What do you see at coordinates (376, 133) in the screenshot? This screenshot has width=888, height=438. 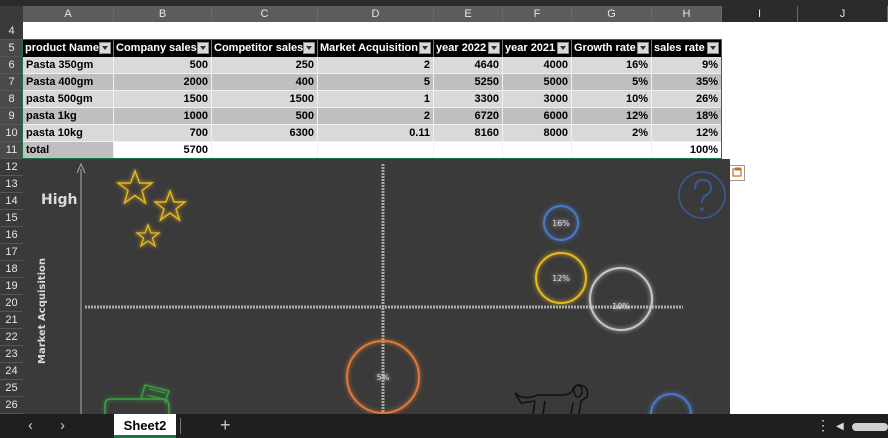 I see `table-cell: 0.11` at bounding box center [376, 133].